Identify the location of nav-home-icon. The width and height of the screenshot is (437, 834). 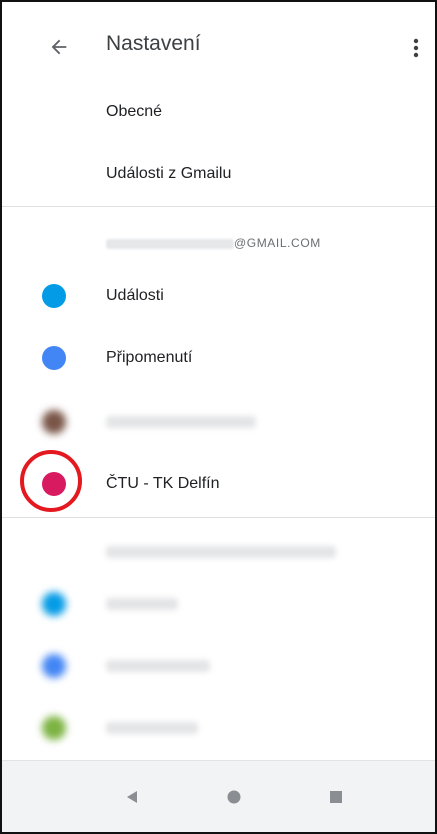
(234, 796).